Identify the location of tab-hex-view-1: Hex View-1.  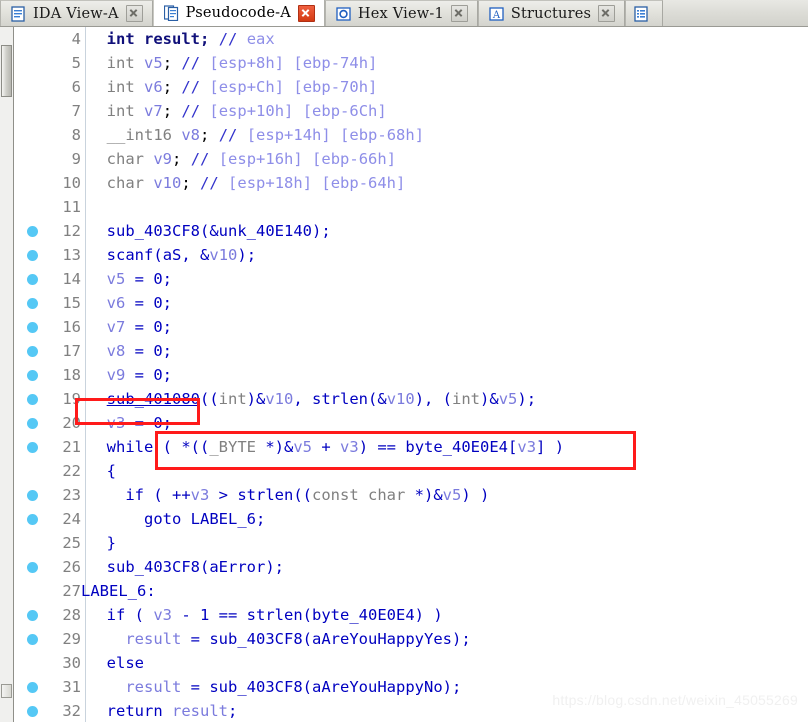
(401, 13).